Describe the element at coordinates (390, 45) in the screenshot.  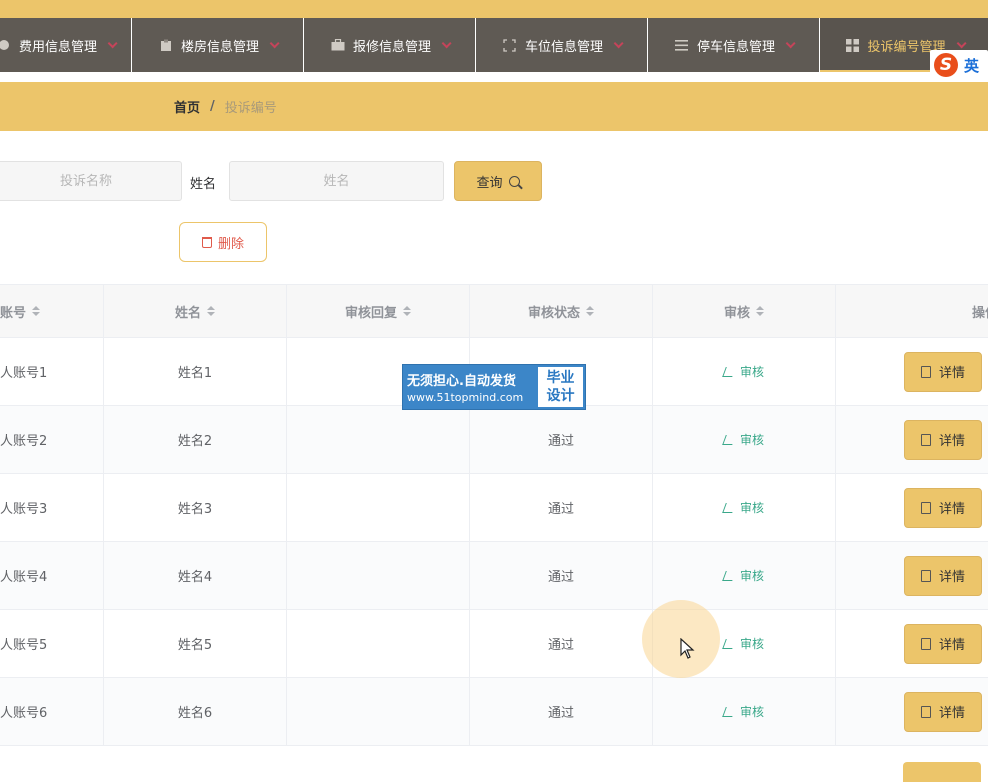
I see `nav-item-repair: 报修信息管理` at that location.